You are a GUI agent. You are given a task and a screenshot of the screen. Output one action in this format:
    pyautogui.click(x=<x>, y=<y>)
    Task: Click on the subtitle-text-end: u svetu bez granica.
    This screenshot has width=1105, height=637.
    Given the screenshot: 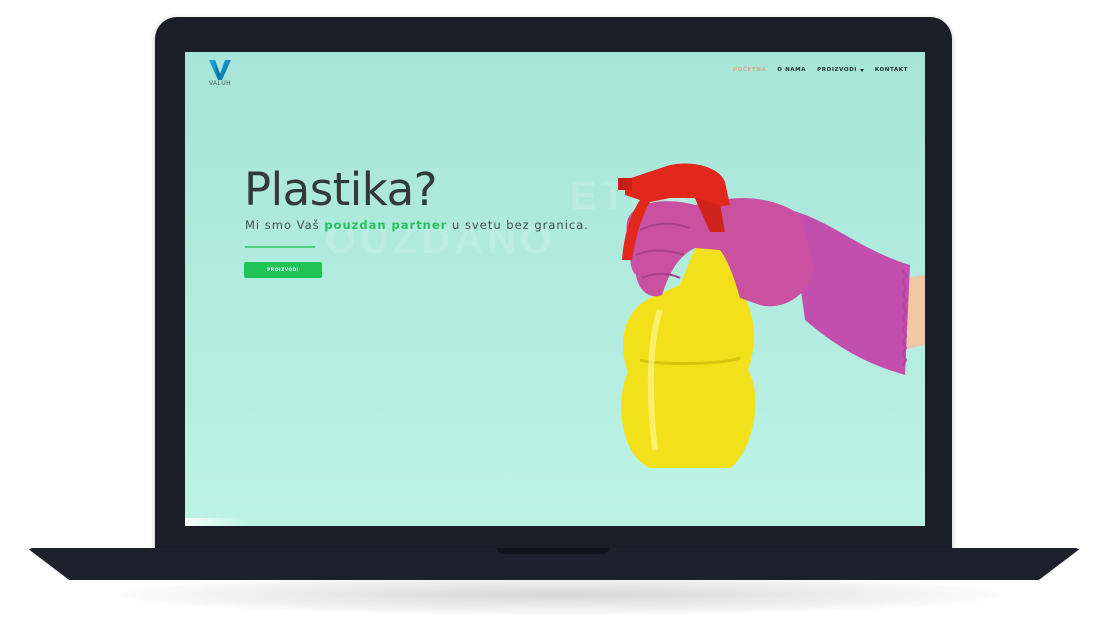 What is the action you would take?
    pyautogui.click(x=518, y=225)
    